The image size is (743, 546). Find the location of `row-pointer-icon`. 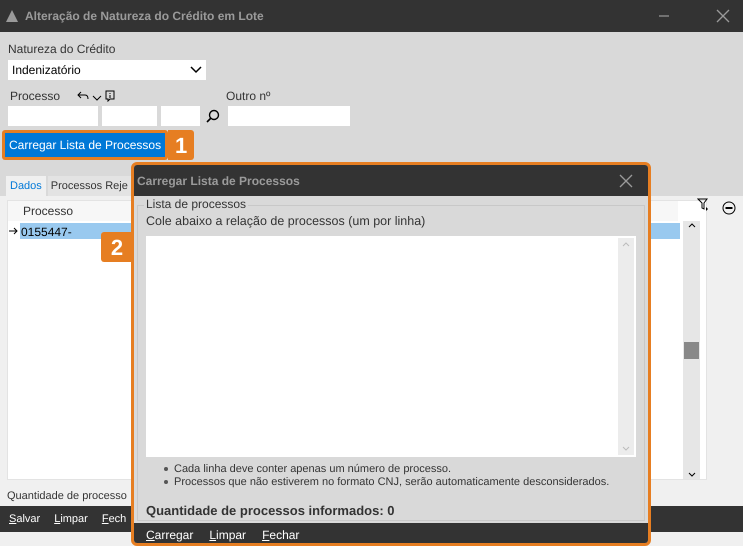

row-pointer-icon is located at coordinates (14, 231).